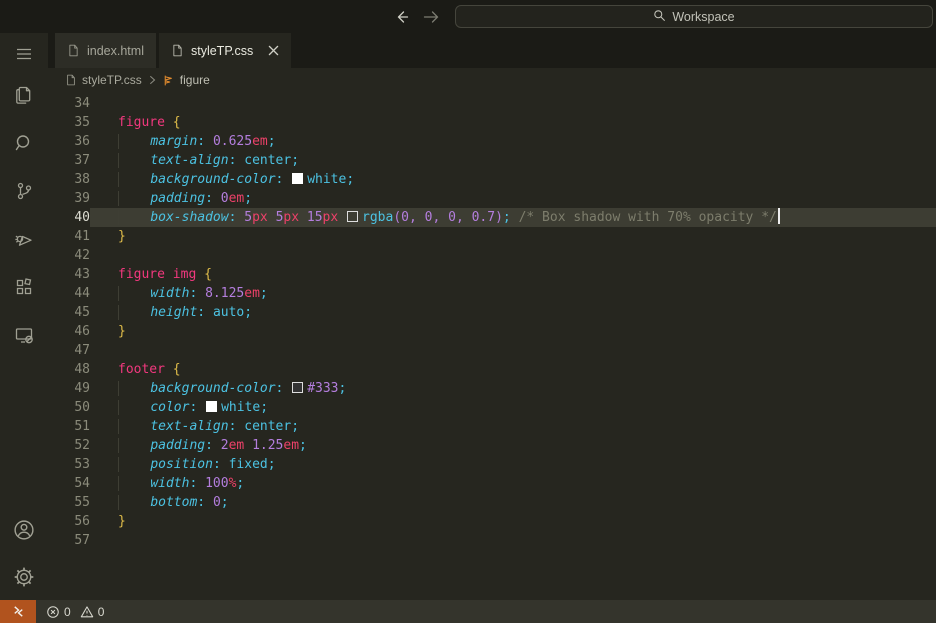 The image size is (936, 623). I want to click on line-number: 56, so click(82, 521).